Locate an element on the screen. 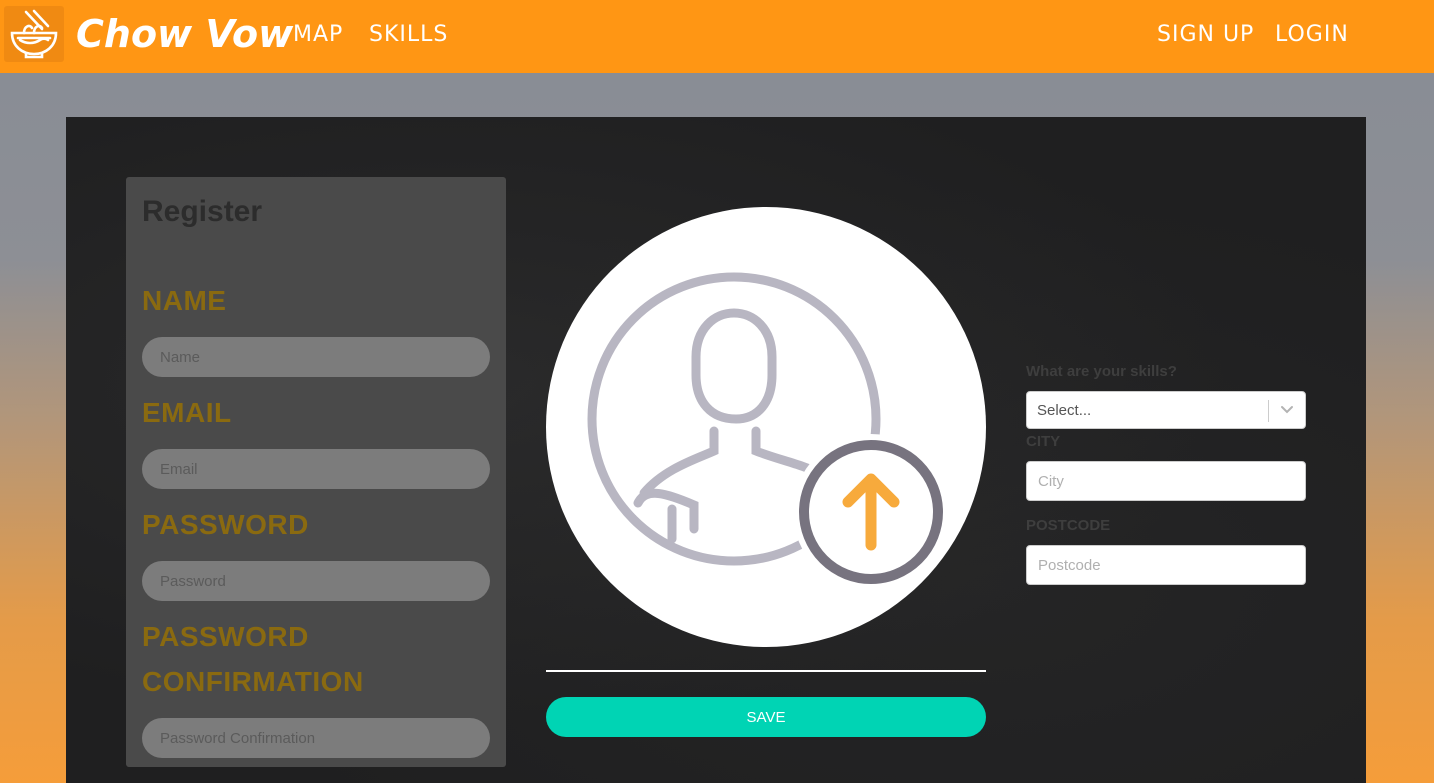 The image size is (1434, 783). postcode-input is located at coordinates (1166, 565).